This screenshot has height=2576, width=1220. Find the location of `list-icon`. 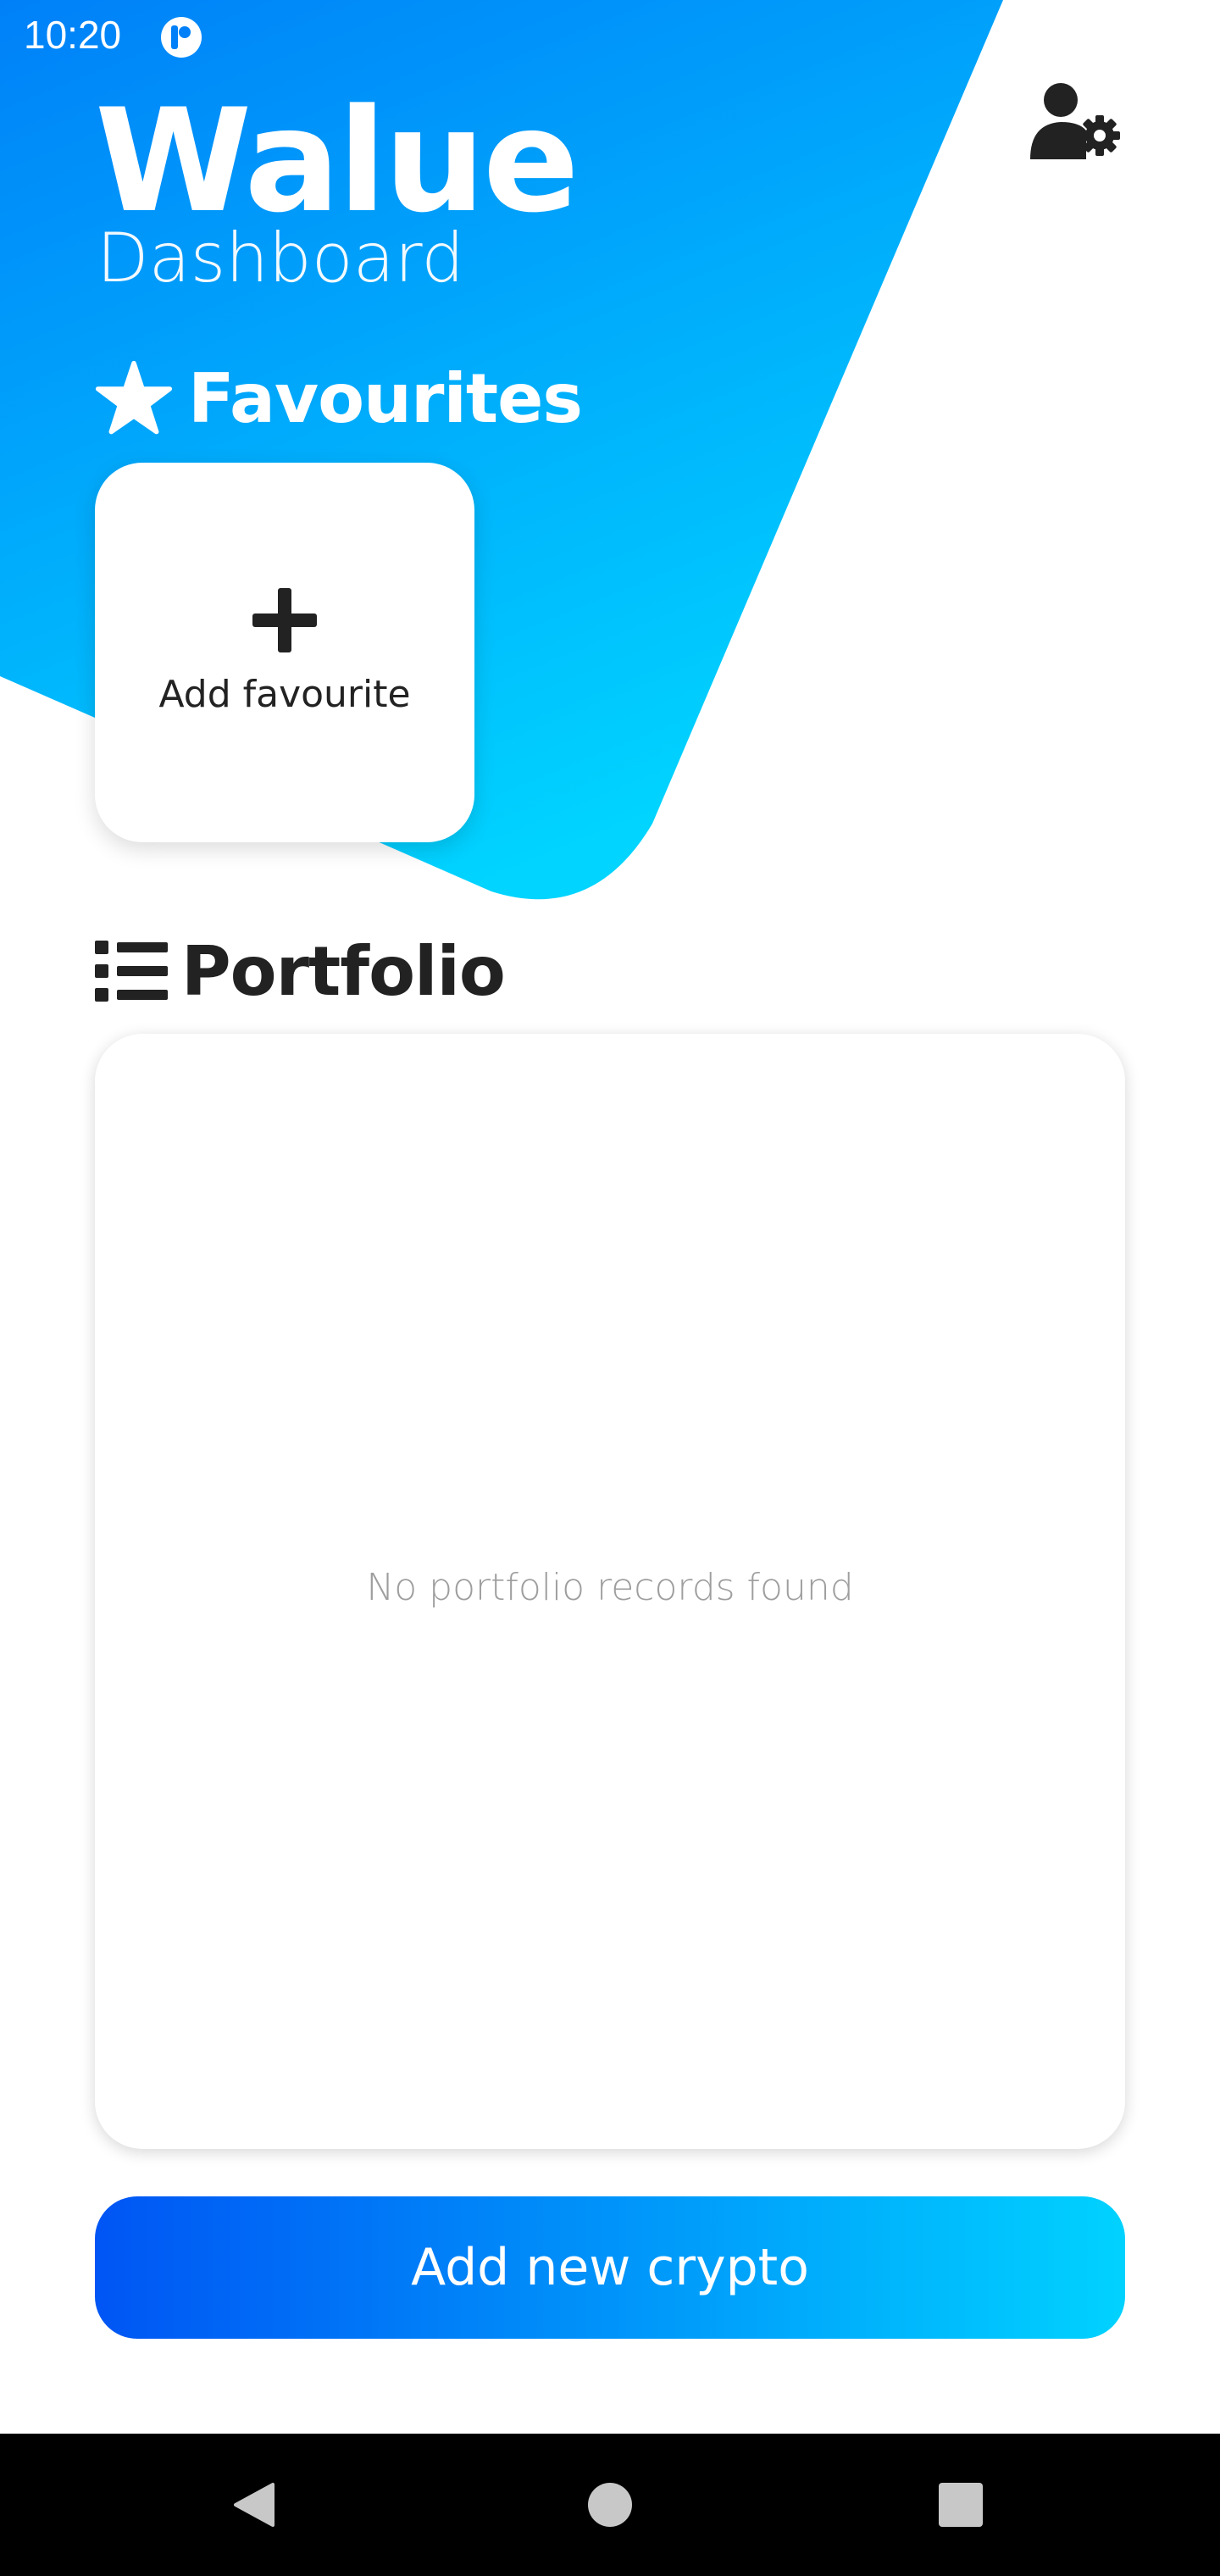

list-icon is located at coordinates (131, 971).